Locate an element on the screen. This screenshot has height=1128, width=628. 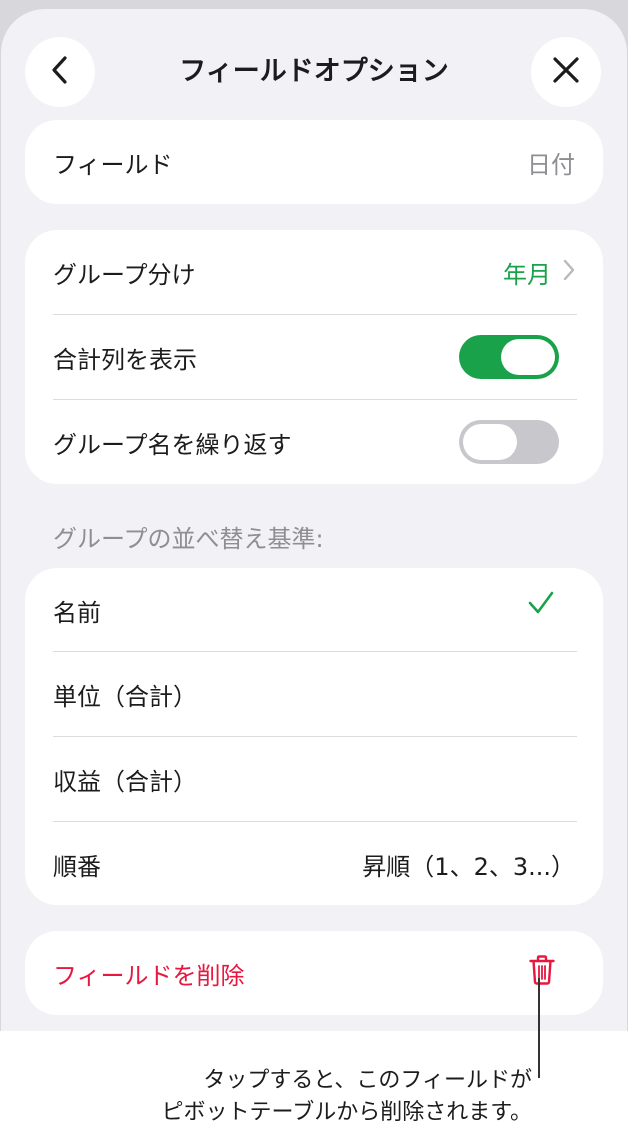
chevron-right-icon is located at coordinates (569, 272).